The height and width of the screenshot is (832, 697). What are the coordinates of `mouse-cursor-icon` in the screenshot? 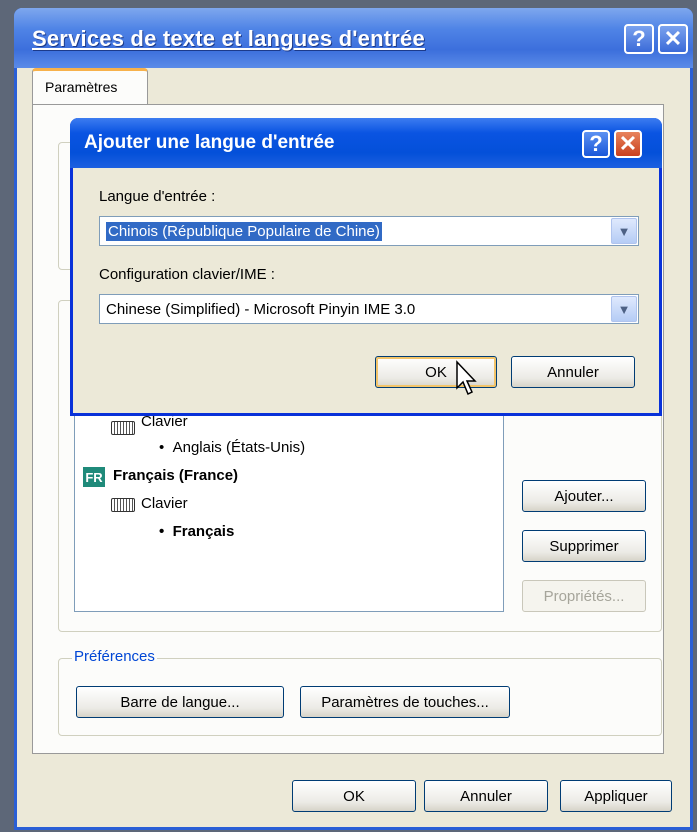 It's located at (466, 378).